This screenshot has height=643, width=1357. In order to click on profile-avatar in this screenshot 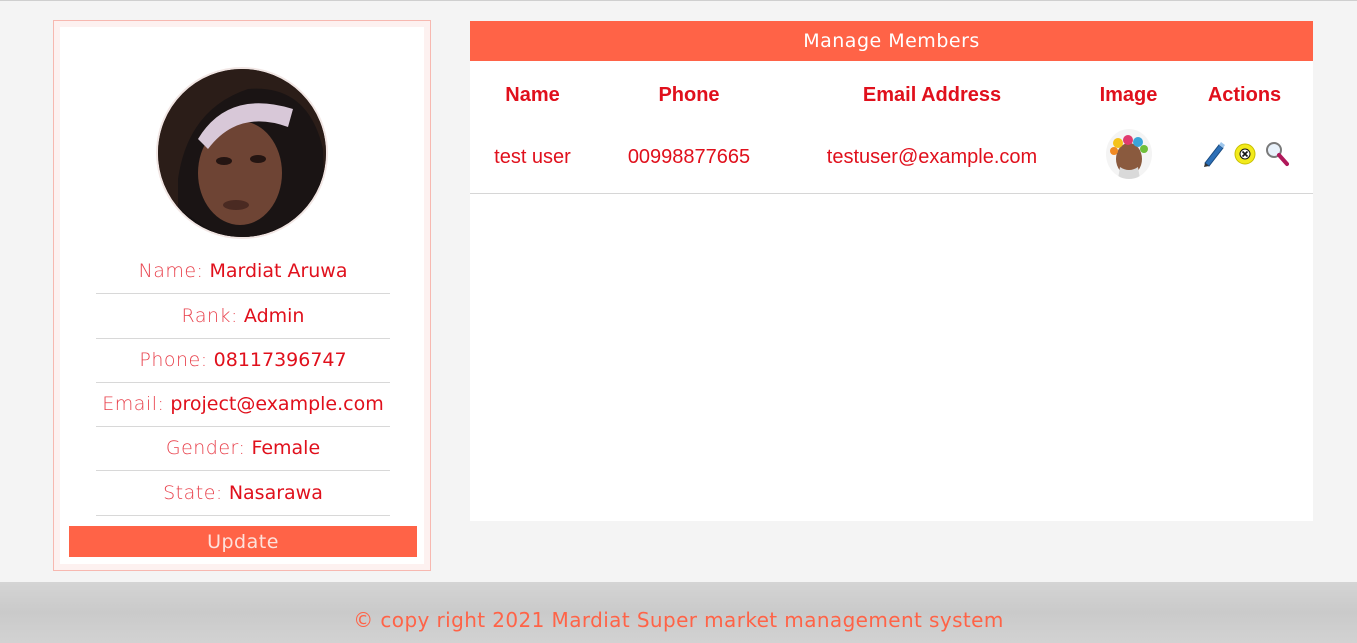, I will do `click(242, 153)`.